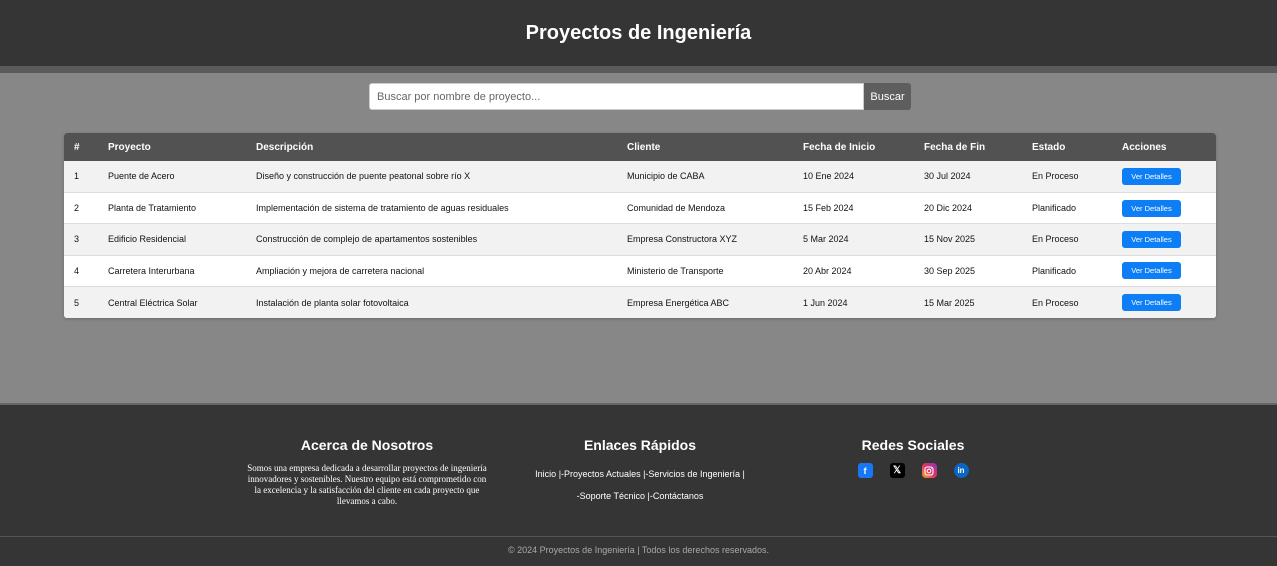  I want to click on footer-social-section: Redes Sociales f 𝕏 in, so click(913, 457).